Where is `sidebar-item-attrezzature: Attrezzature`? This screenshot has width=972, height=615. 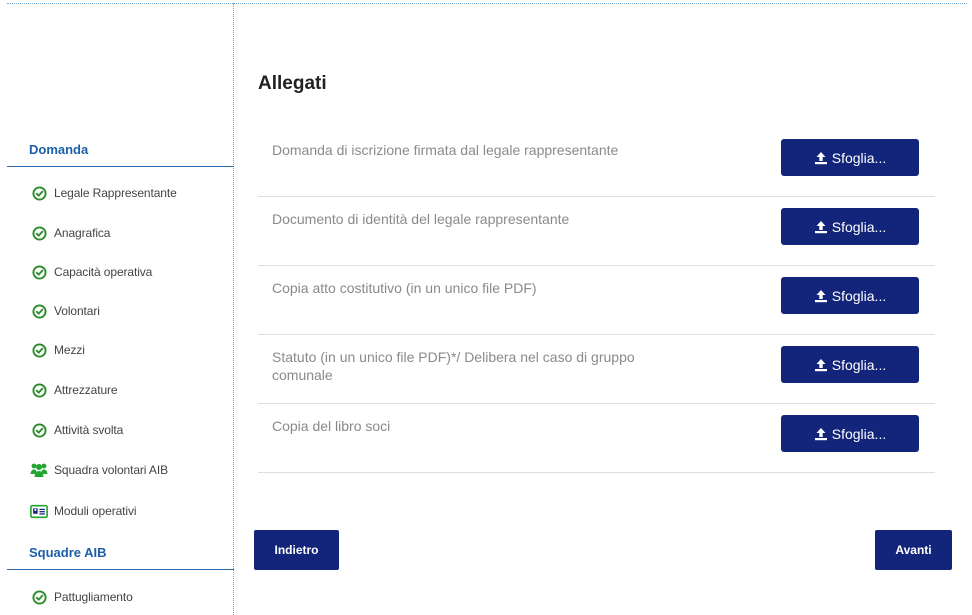
sidebar-item-attrezzature: Attrezzature is located at coordinates (74, 390).